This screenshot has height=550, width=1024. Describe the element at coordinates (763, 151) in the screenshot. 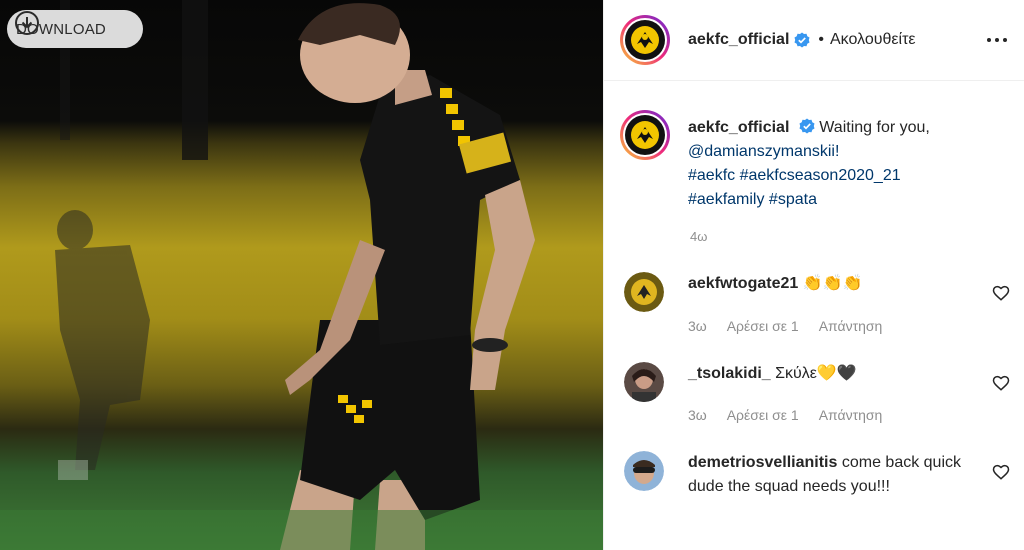

I see `mention-link: @damianszymanskii!` at that location.